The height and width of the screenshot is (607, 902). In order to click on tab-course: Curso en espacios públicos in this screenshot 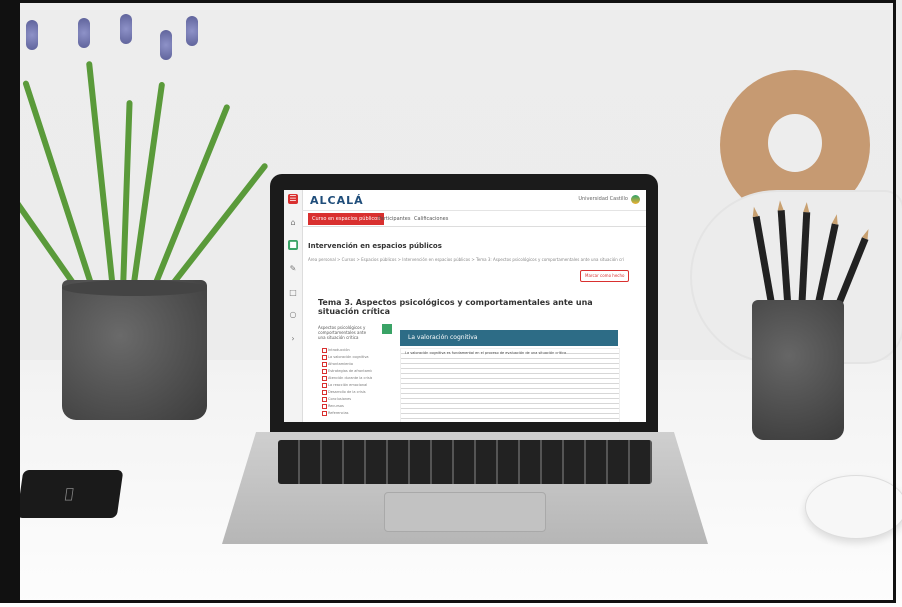, I will do `click(346, 219)`.